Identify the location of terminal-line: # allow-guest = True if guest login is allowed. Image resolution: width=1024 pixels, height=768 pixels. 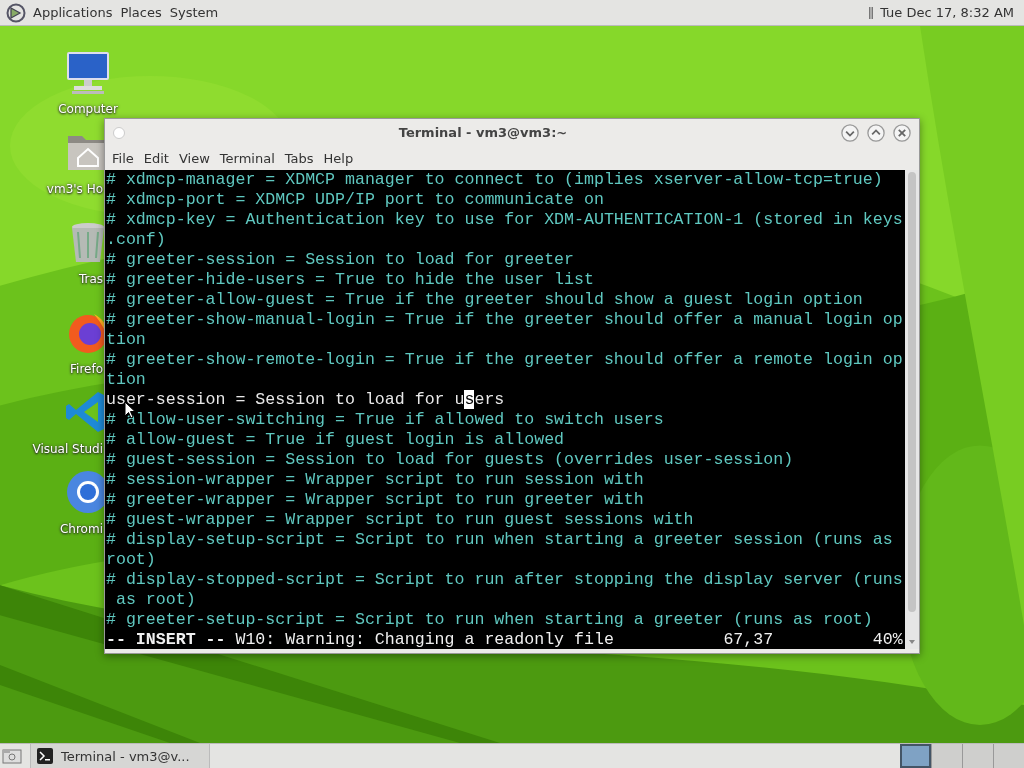
(336, 440).